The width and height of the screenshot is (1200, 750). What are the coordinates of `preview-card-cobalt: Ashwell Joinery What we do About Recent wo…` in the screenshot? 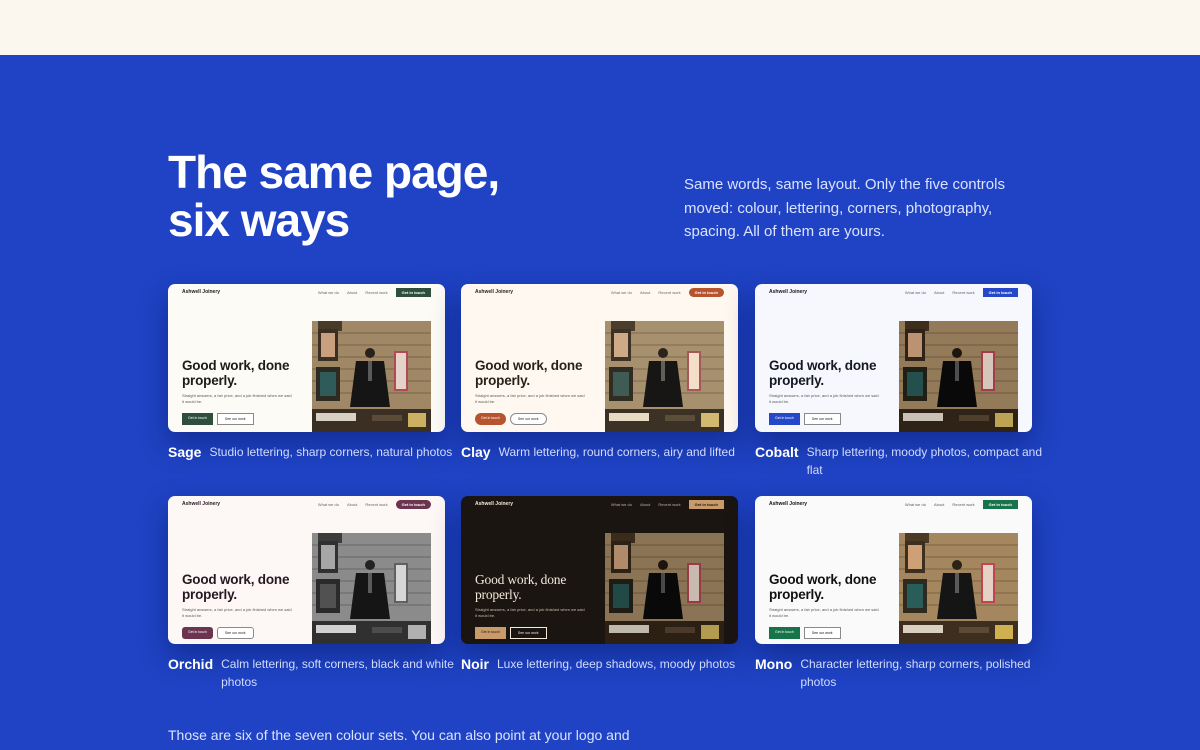 It's located at (893, 358).